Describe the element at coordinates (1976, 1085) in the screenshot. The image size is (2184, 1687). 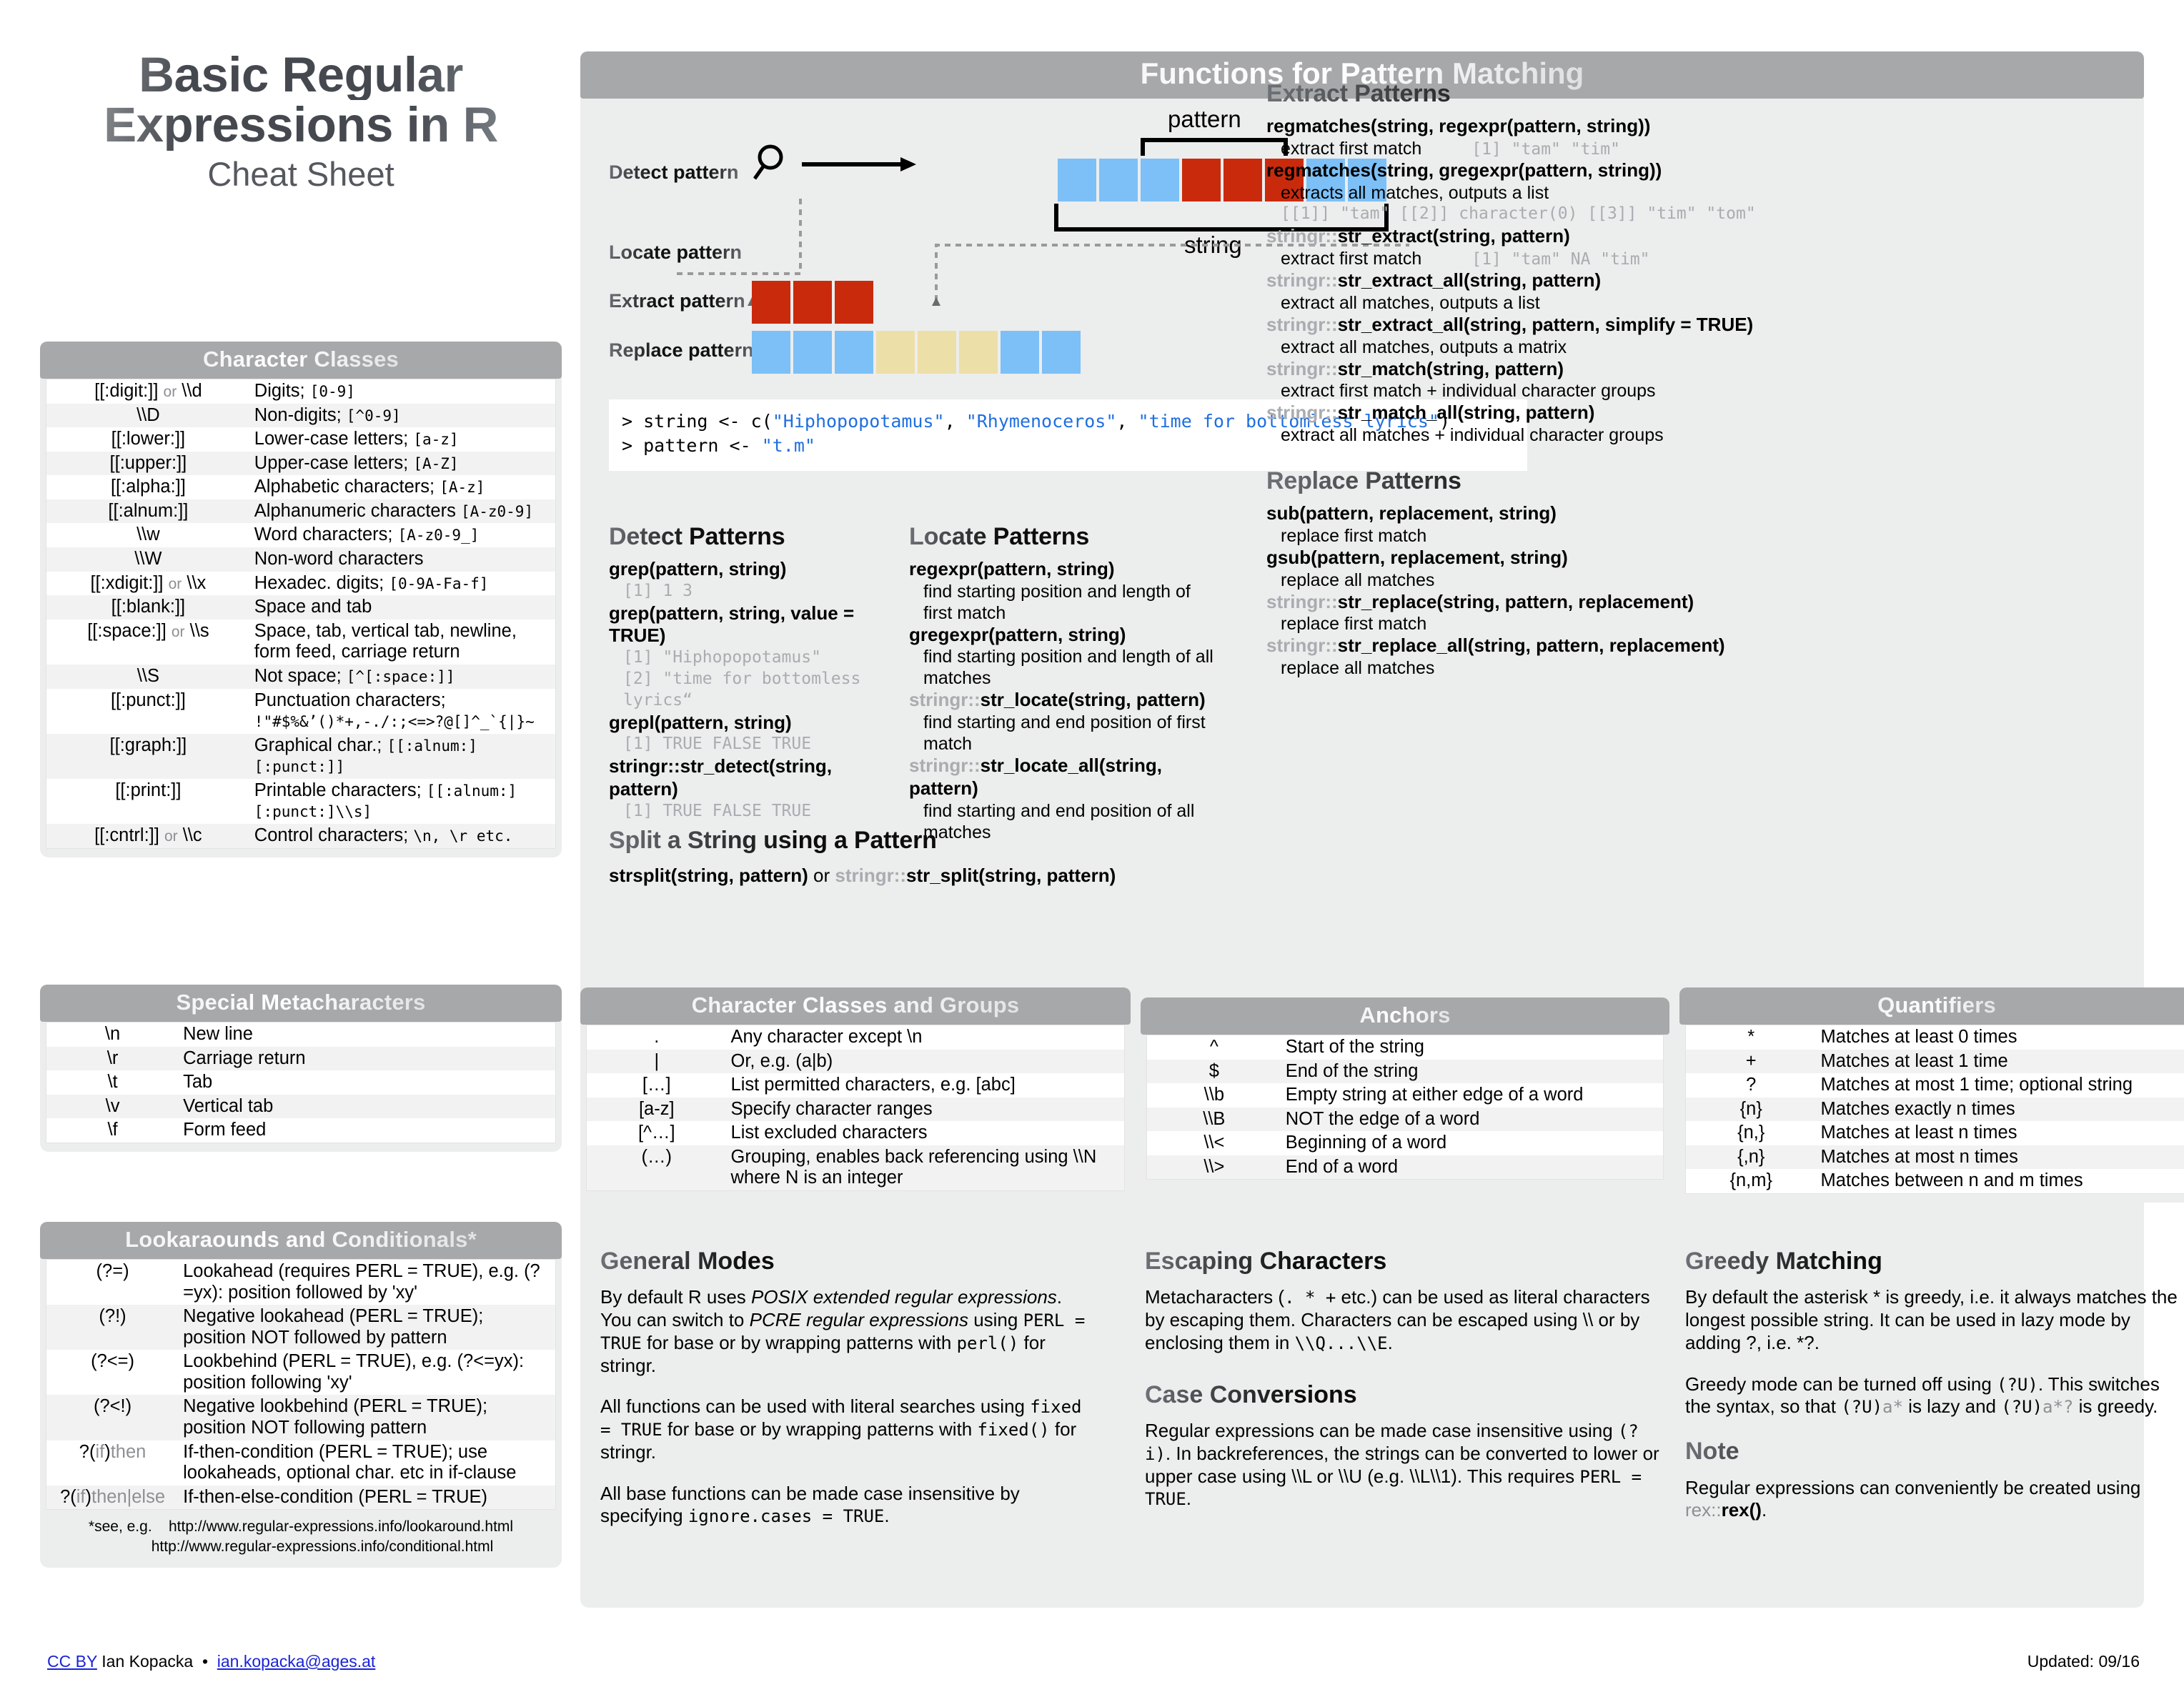
I see `quantifier-desc: Matches at most 1 time; optional string` at that location.